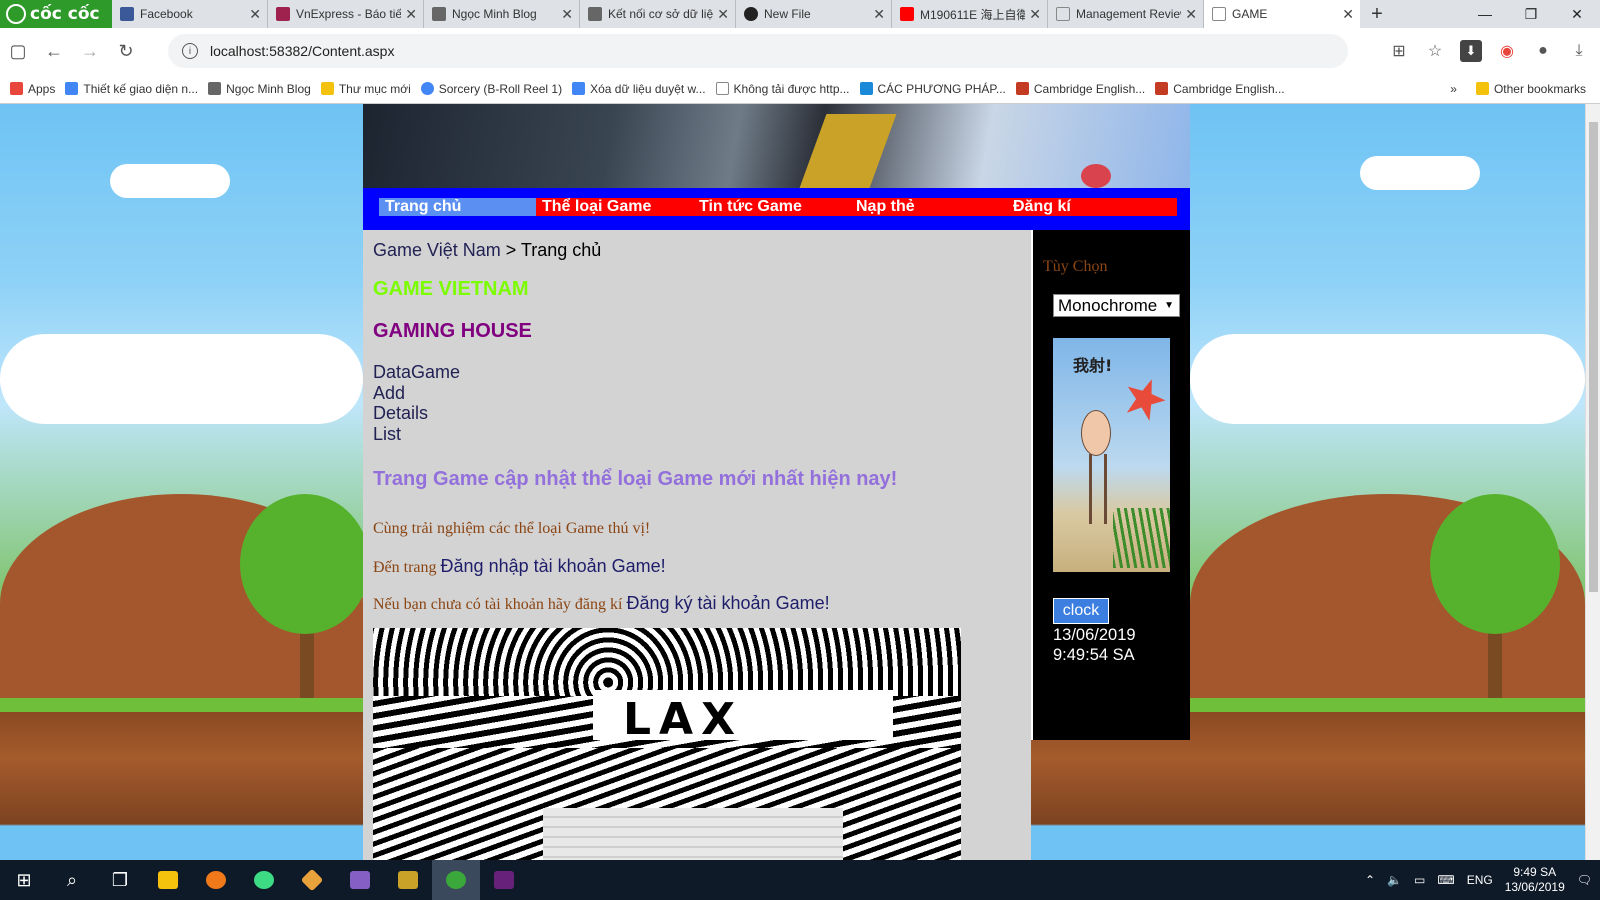  What do you see at coordinates (120, 880) in the screenshot?
I see `task-view-icon: ❐` at bounding box center [120, 880].